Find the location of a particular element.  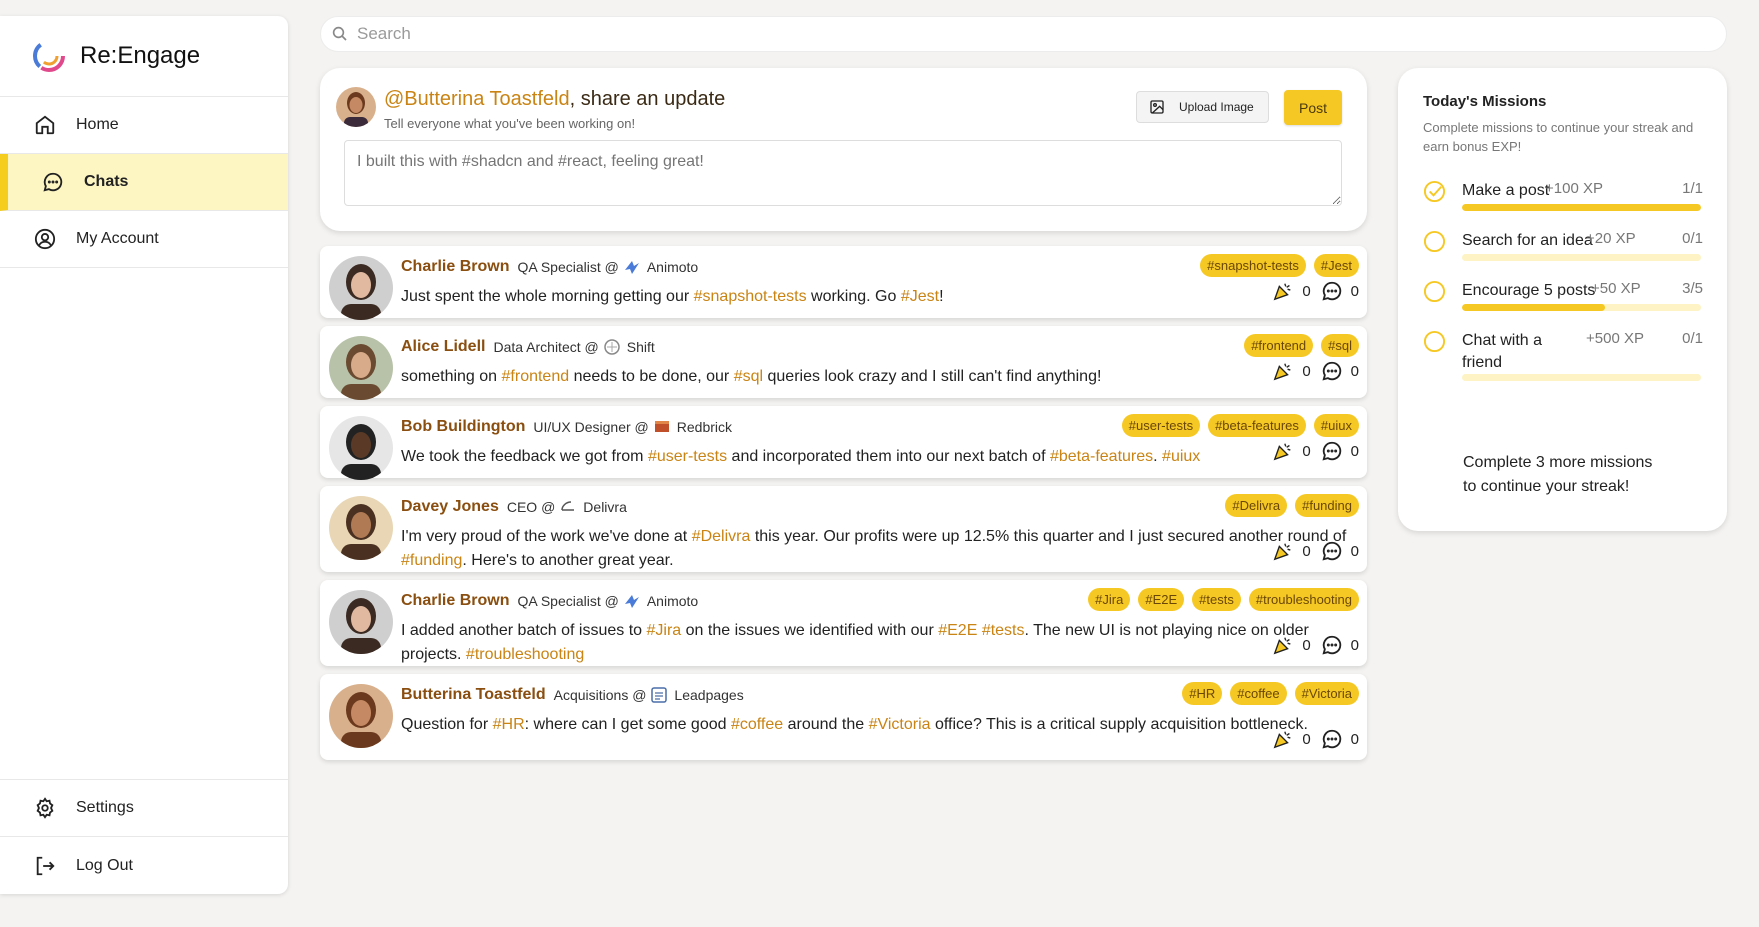

hashtag-badge: #beta-features is located at coordinates (1257, 425).